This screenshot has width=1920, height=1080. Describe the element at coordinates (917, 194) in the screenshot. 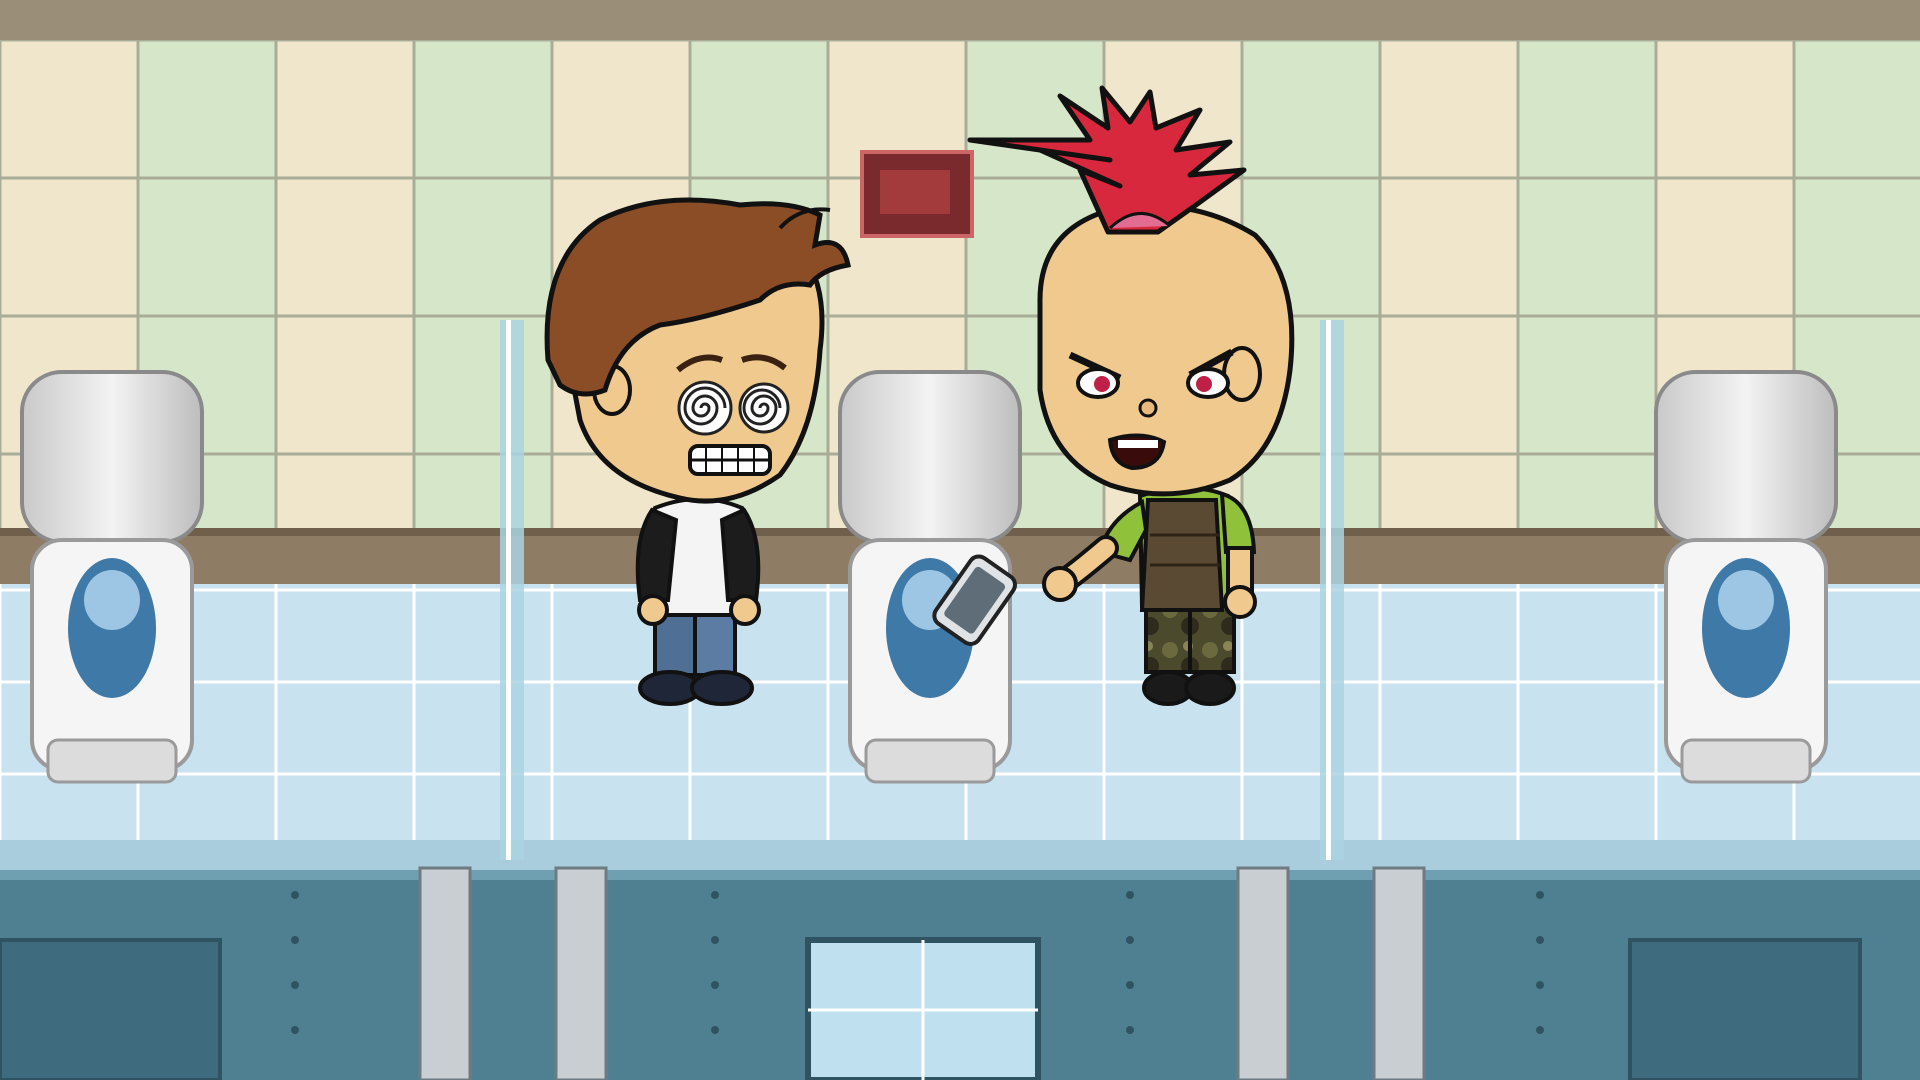

I see `wall-sign` at that location.